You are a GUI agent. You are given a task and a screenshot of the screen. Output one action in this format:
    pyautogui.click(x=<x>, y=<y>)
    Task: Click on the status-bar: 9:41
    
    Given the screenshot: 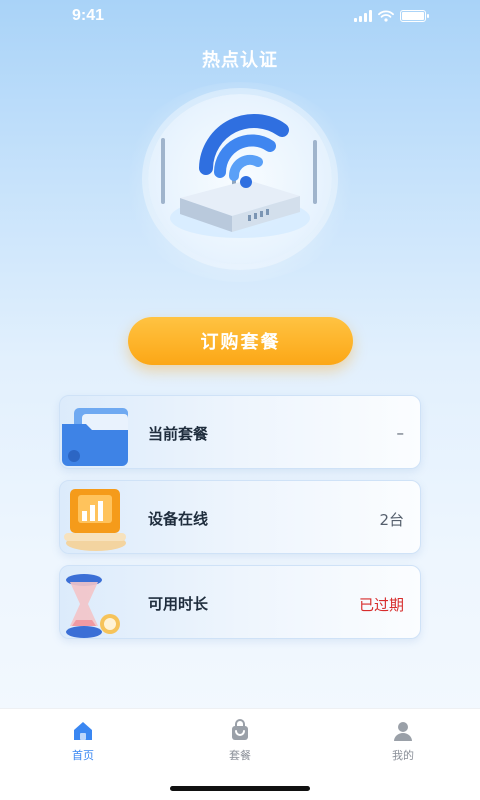 What is the action you would take?
    pyautogui.click(x=240, y=17)
    